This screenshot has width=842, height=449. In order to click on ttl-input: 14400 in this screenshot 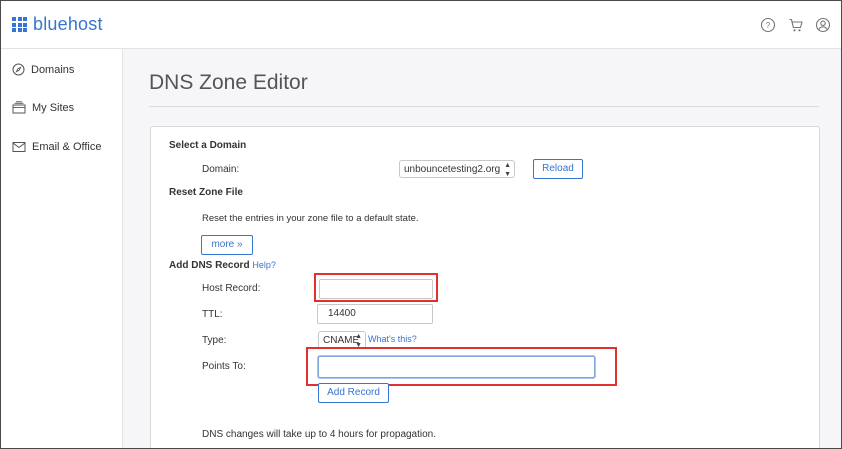, I will do `click(375, 314)`.